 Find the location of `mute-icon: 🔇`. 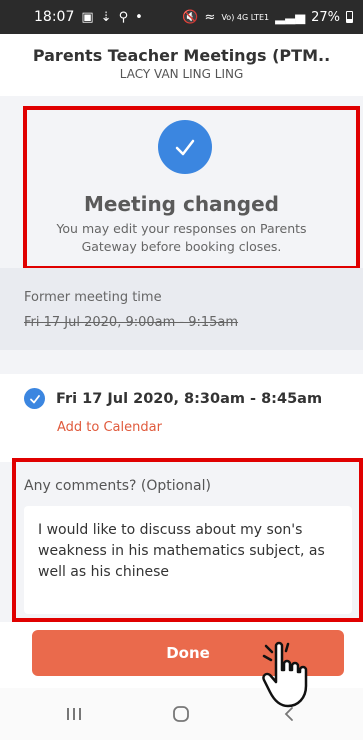

mute-icon: 🔇 is located at coordinates (190, 17).